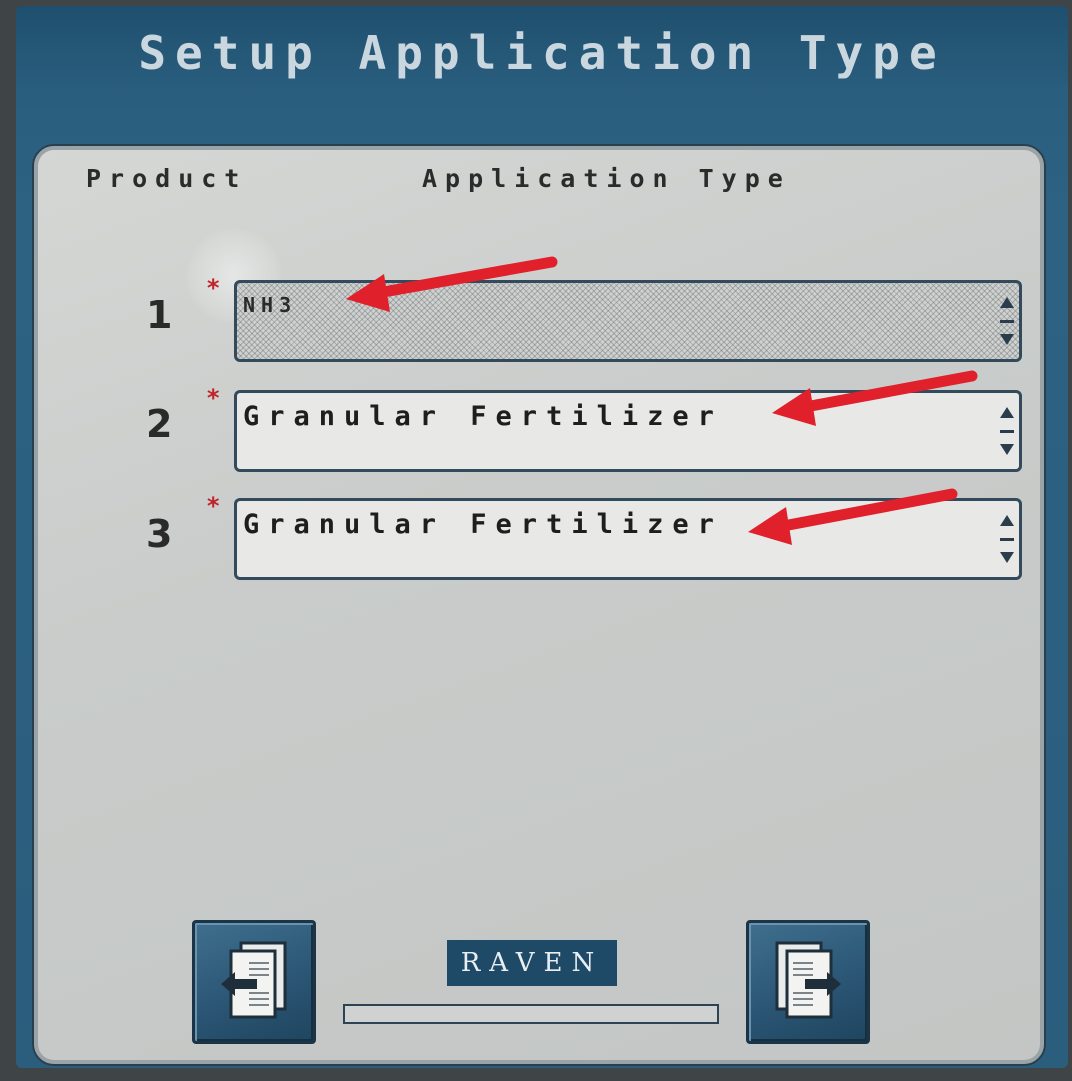 The width and height of the screenshot is (1072, 1081). Describe the element at coordinates (483, 524) in the screenshot. I see `application-type-value-3: Granular Fertilizer` at that location.